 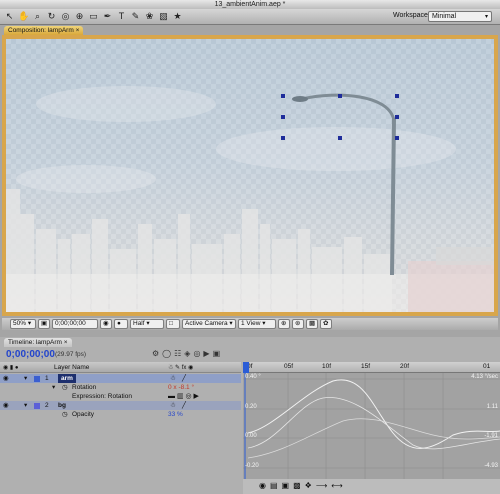 I want to click on rotate-tool-icon: ↻, so click(x=51, y=16).